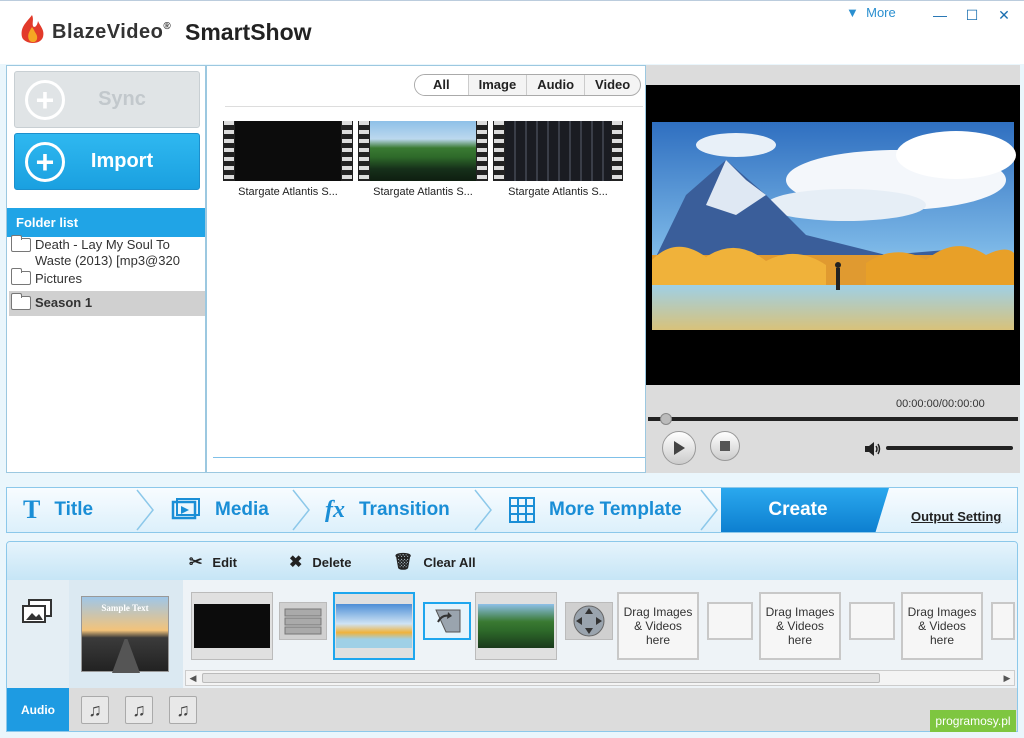 The image size is (1024, 738). What do you see at coordinates (106, 222) in the screenshot?
I see `folder-list-header: Folder list` at bounding box center [106, 222].